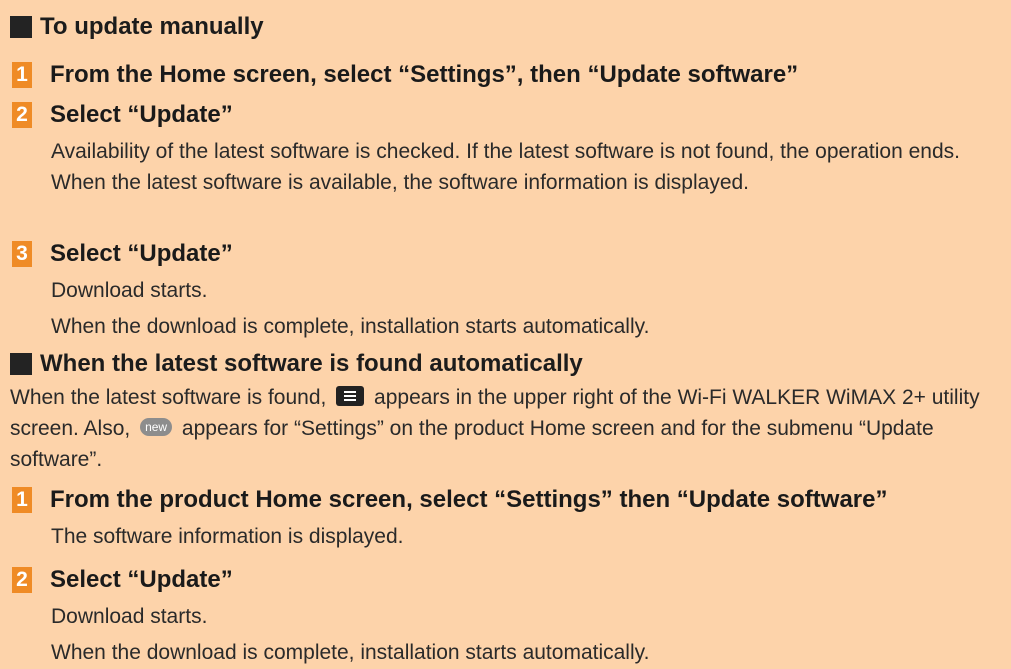 The width and height of the screenshot is (1011, 669). I want to click on auto-step-2: 2 Select “Update”, so click(122, 580).